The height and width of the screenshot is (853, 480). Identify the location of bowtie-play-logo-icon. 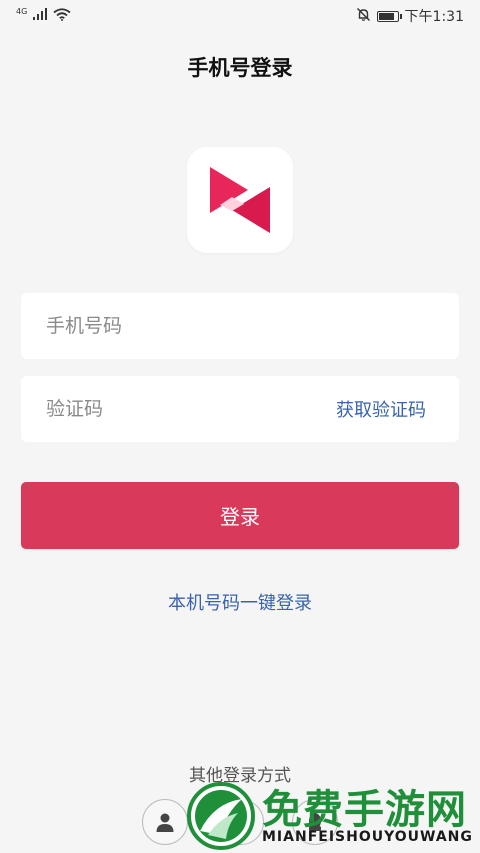
(240, 200).